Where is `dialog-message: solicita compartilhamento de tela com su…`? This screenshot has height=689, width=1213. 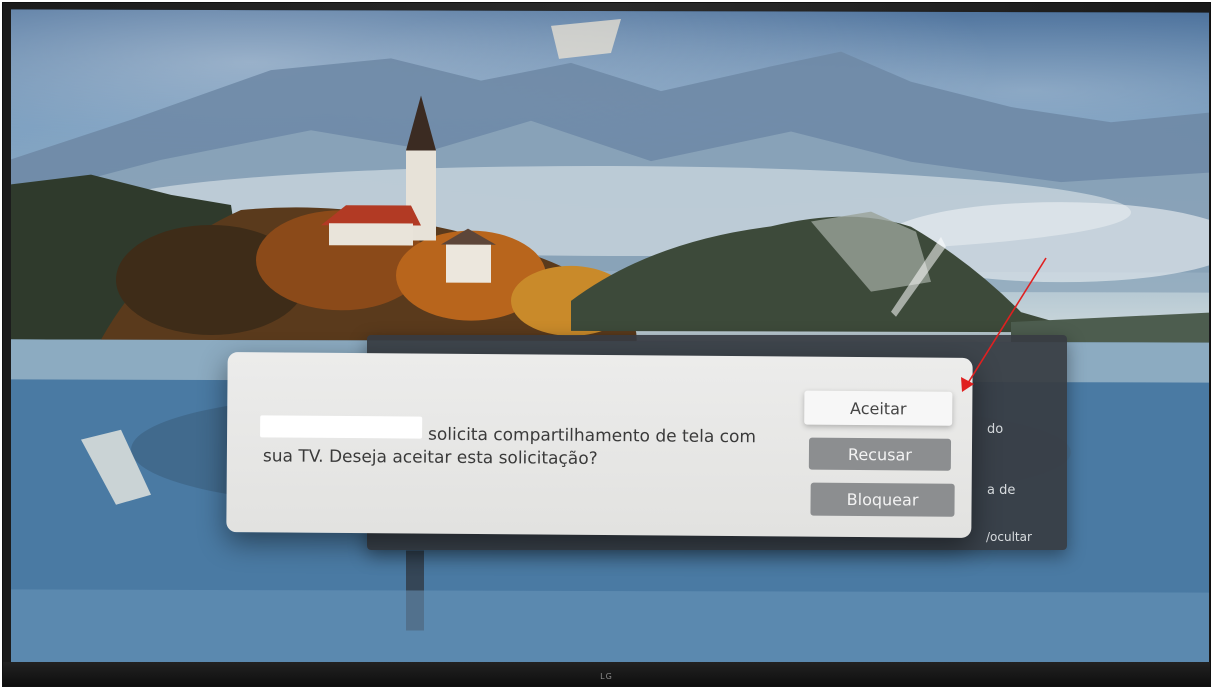 dialog-message: solicita compartilhamento de tela com su… is located at coordinates (509, 446).